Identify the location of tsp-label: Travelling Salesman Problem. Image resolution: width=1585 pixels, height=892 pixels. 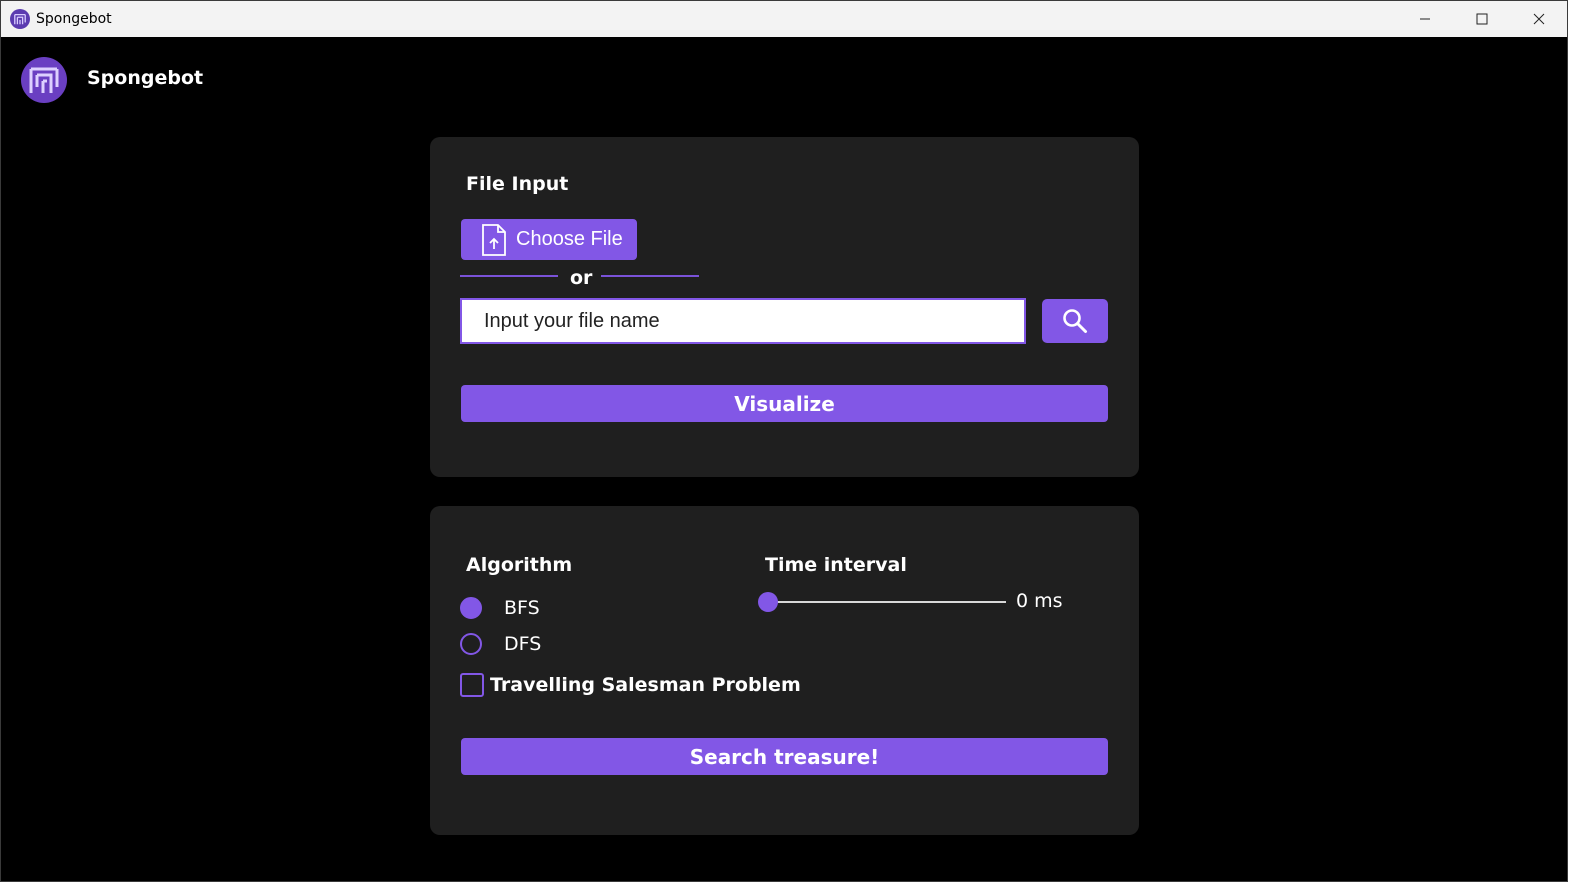
(645, 685).